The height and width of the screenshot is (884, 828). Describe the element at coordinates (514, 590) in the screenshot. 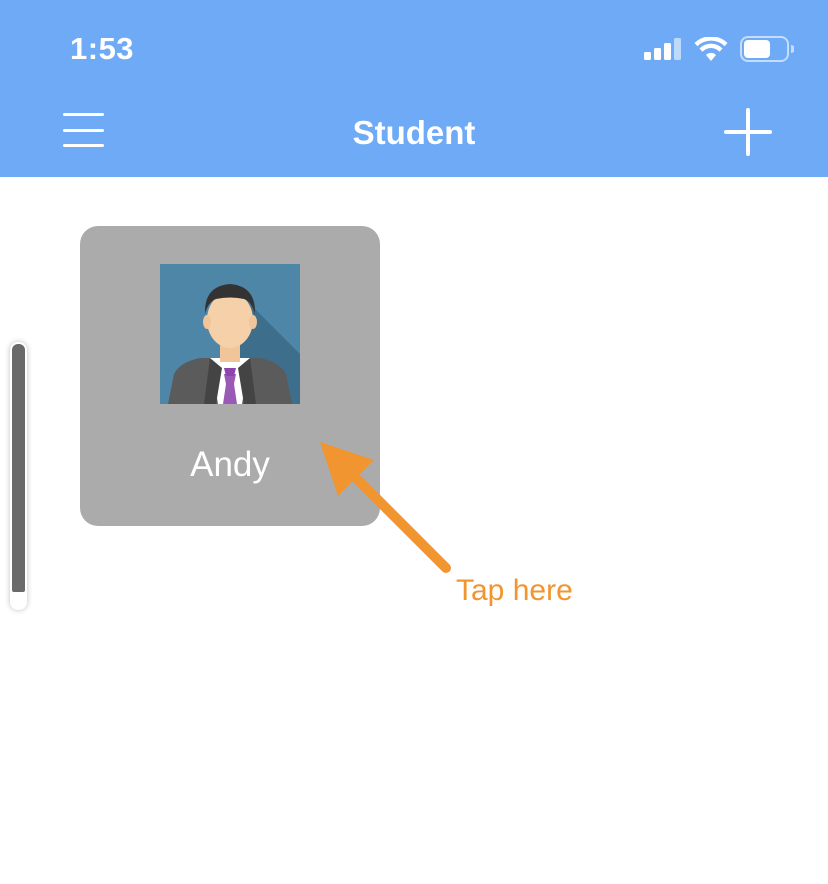

I see `tap-here-hint: Tap here` at that location.